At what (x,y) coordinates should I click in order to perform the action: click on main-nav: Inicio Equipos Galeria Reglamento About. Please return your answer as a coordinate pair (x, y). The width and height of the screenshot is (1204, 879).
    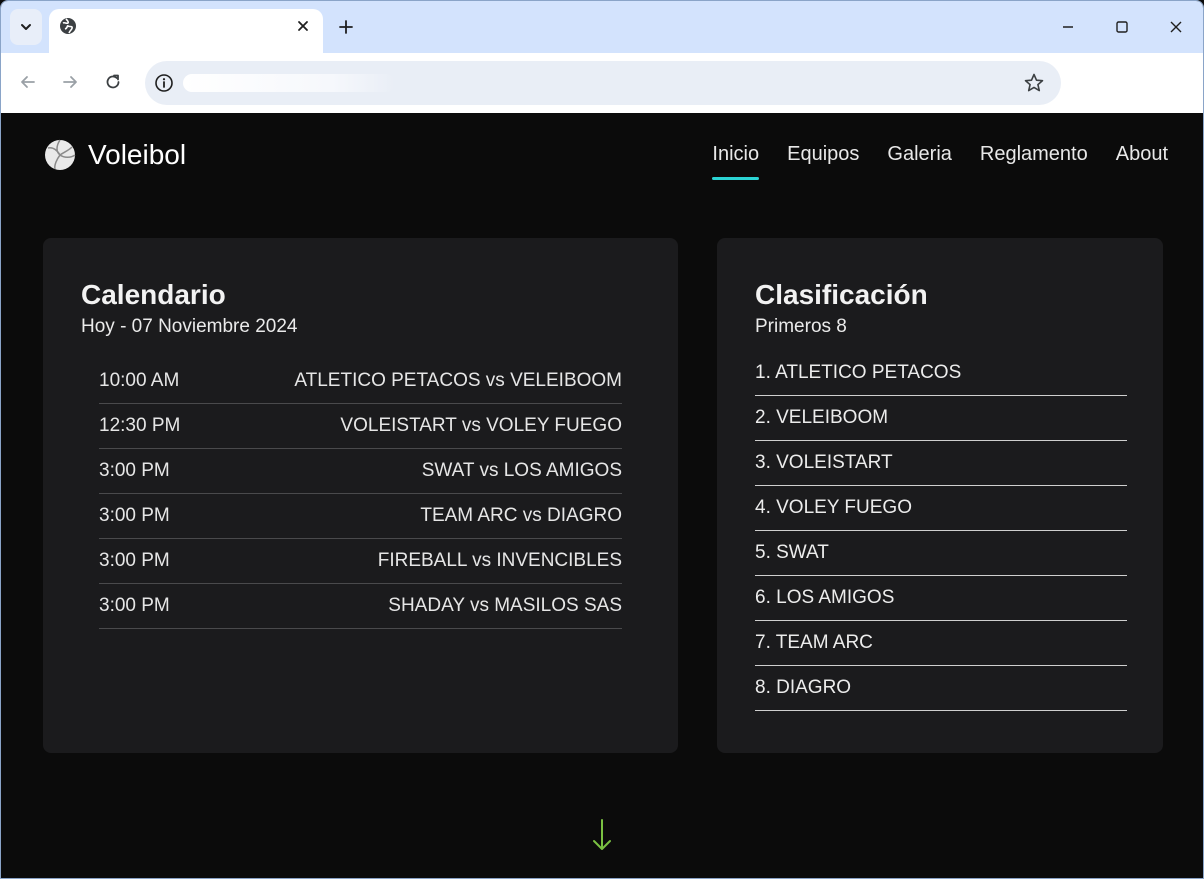
    Looking at the image, I should click on (926, 161).